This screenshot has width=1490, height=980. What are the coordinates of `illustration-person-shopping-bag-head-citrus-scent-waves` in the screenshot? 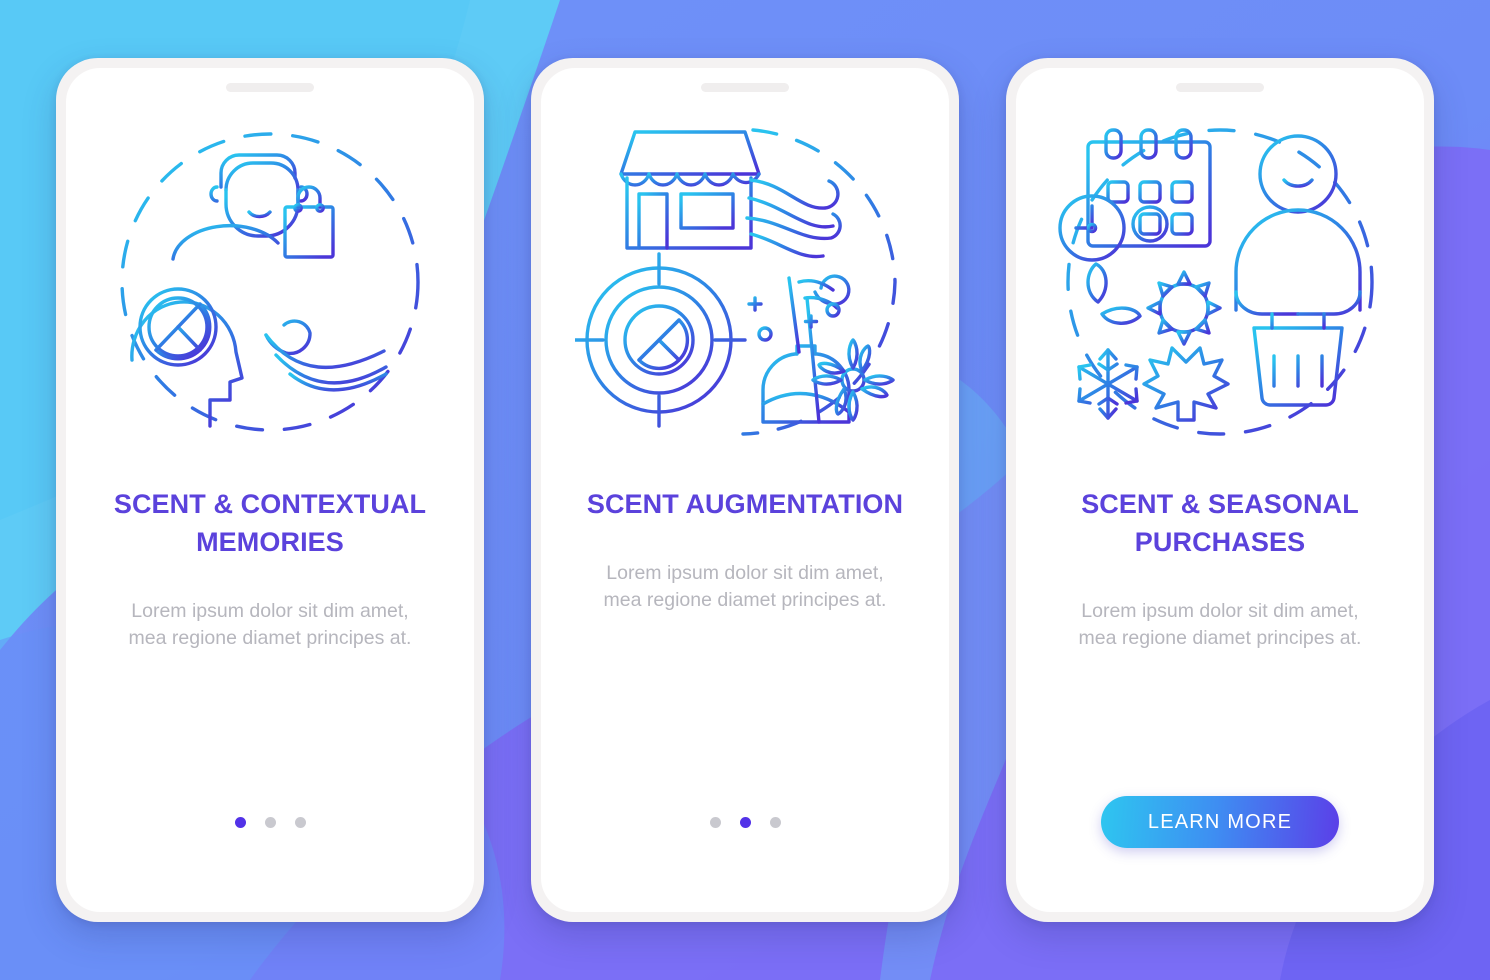 It's located at (270, 282).